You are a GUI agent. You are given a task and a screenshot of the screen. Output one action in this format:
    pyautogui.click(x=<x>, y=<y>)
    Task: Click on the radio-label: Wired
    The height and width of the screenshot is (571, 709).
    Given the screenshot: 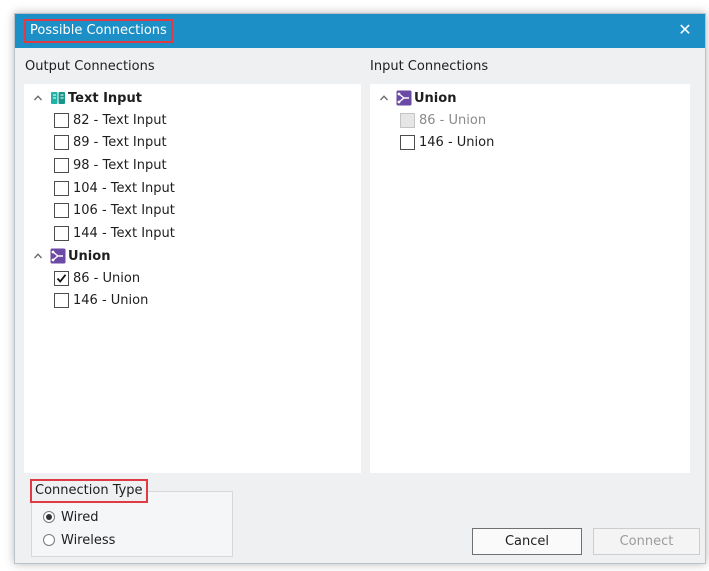 What is the action you would take?
    pyautogui.click(x=80, y=517)
    